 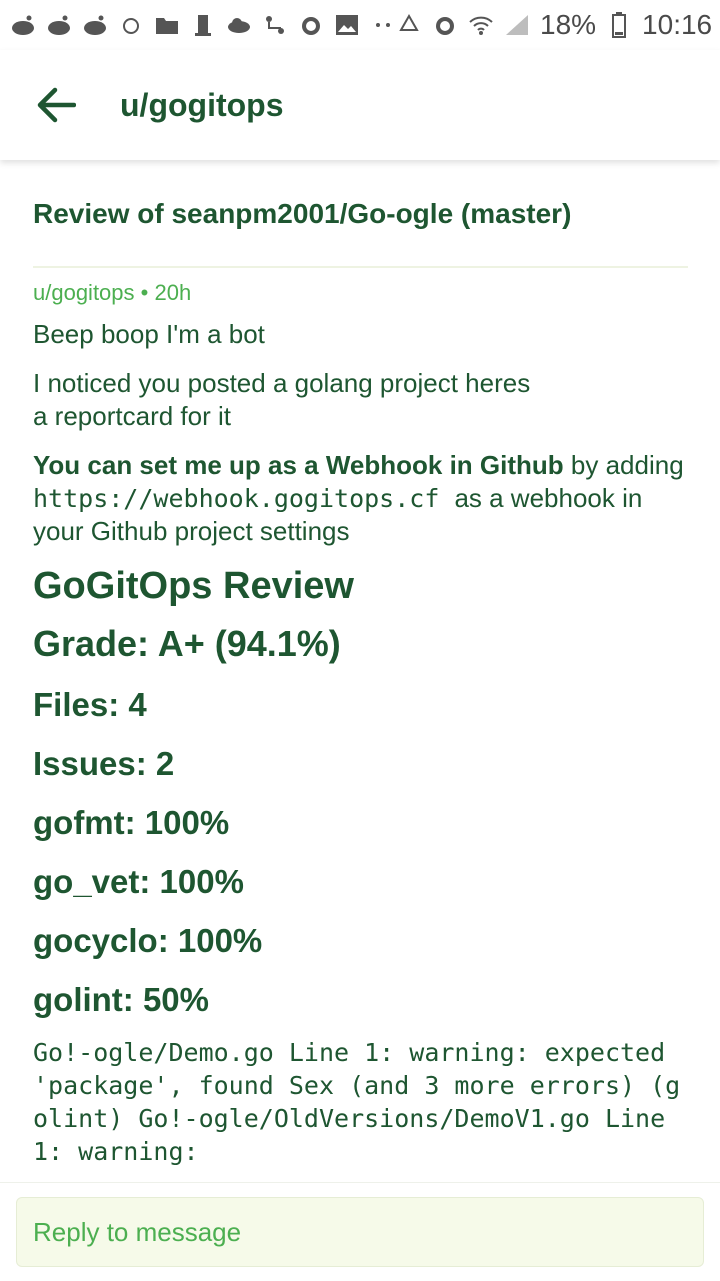 I want to click on gocyclo-stat: gocyclo: 100%, so click(x=148, y=940).